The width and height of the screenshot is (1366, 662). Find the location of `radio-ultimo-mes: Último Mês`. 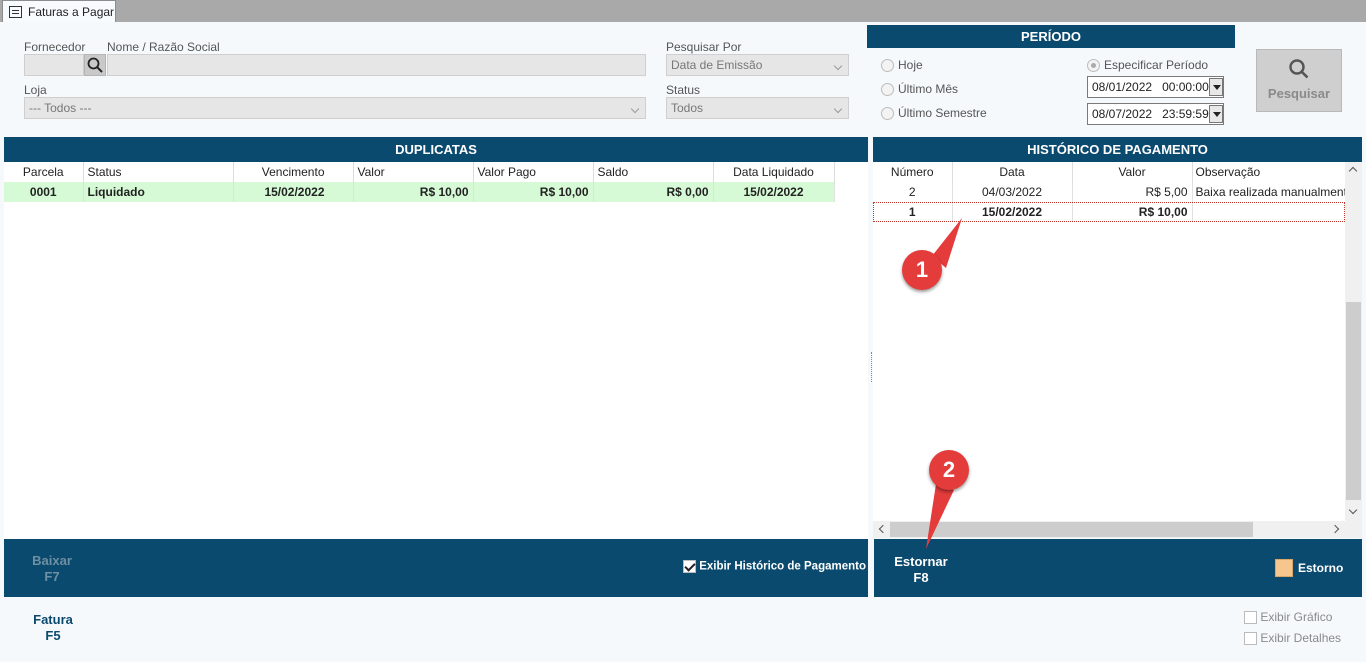

radio-ultimo-mes: Último Mês is located at coordinates (919, 89).